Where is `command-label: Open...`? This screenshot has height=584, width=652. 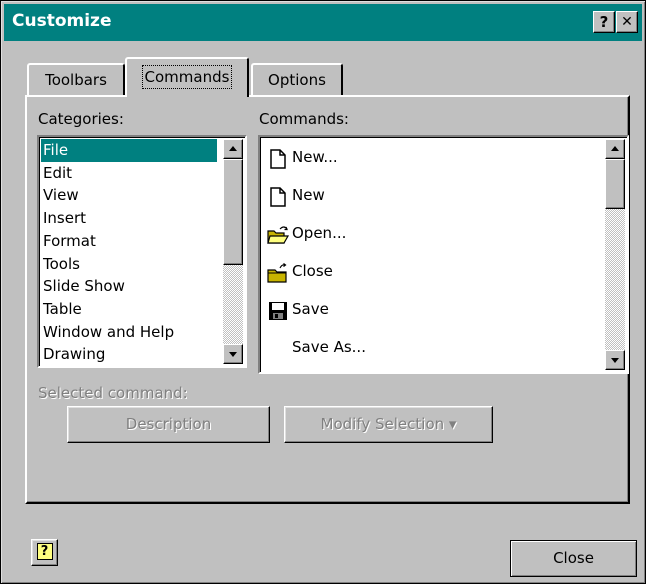 command-label: Open... is located at coordinates (319, 233).